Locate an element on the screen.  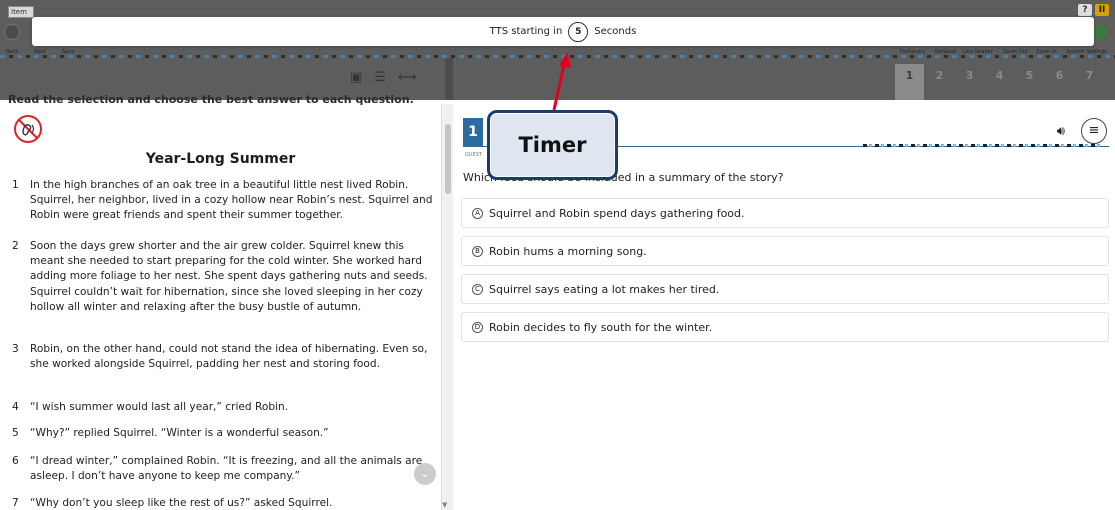
tts-muted-icon is located at coordinates (28, 129).